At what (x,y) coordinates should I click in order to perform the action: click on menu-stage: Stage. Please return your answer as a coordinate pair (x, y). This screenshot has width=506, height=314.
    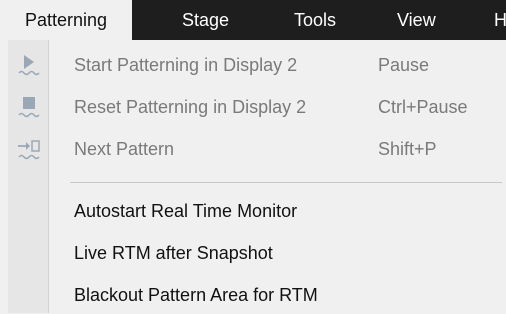
    Looking at the image, I should click on (205, 20).